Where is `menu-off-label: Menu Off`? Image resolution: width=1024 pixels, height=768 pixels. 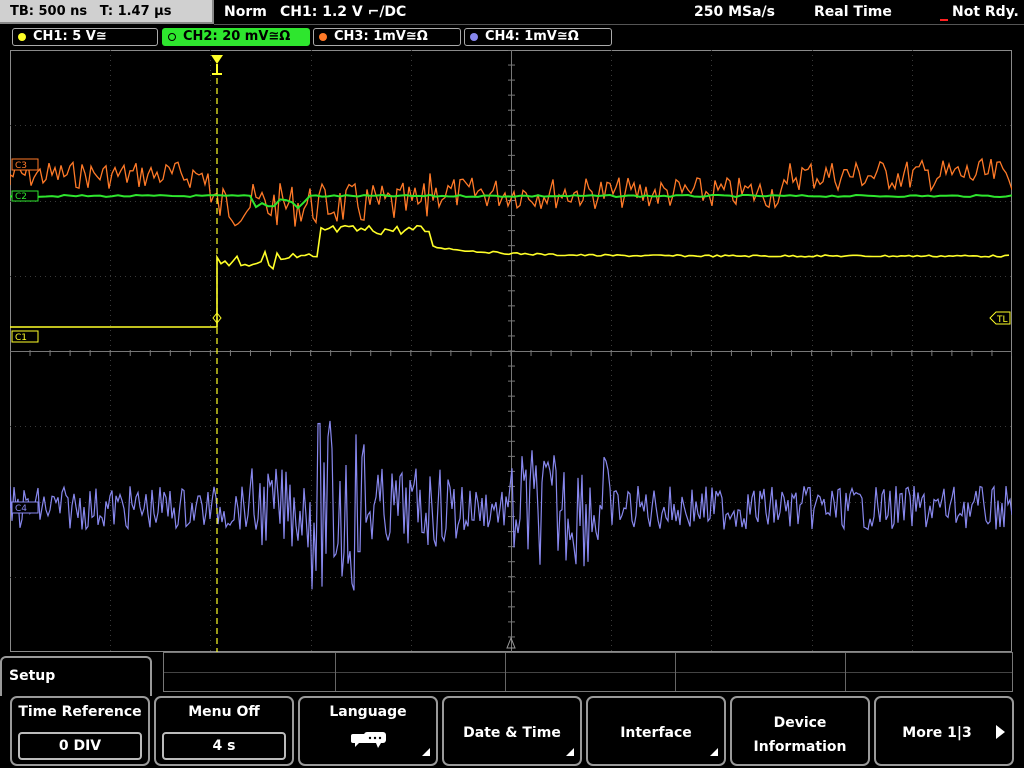
menu-off-label: Menu Off is located at coordinates (224, 712).